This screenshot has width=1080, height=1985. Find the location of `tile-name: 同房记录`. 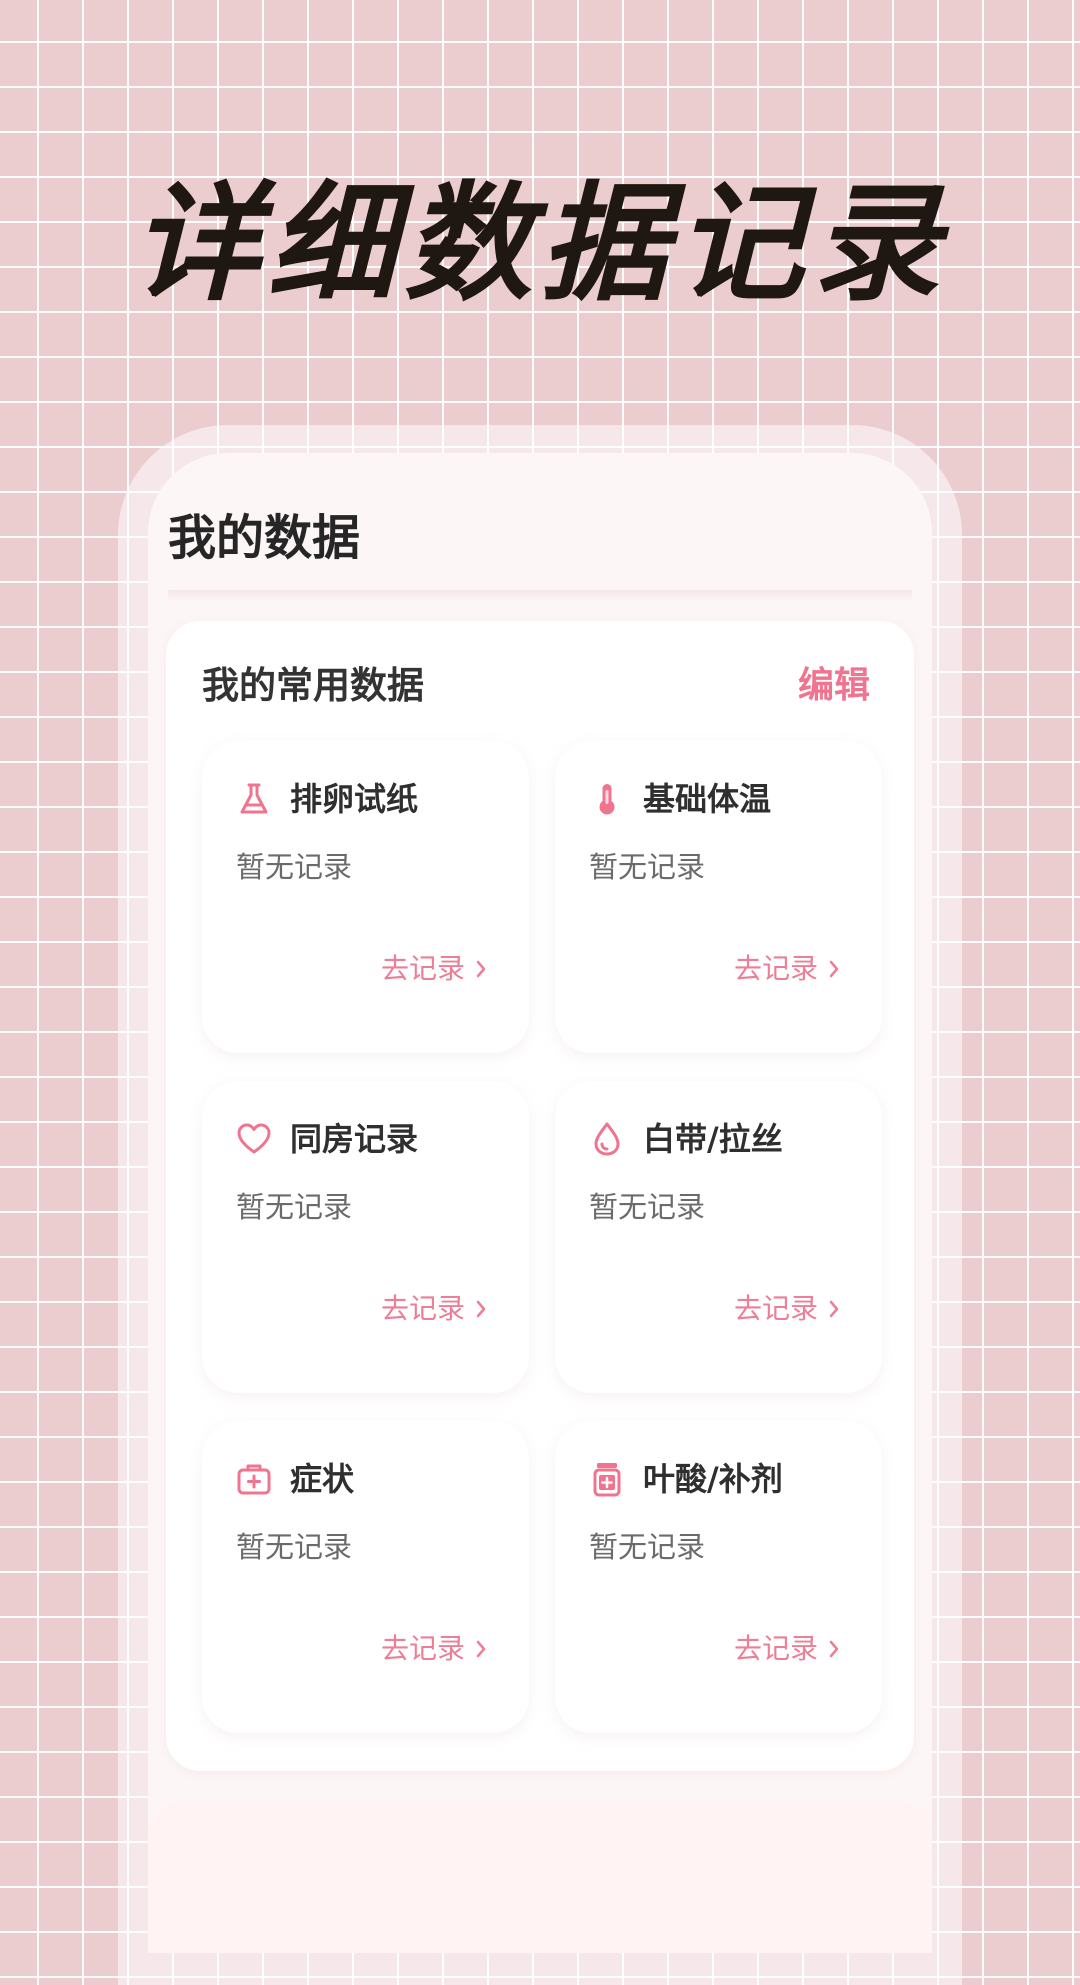

tile-name: 同房记录 is located at coordinates (354, 1139).